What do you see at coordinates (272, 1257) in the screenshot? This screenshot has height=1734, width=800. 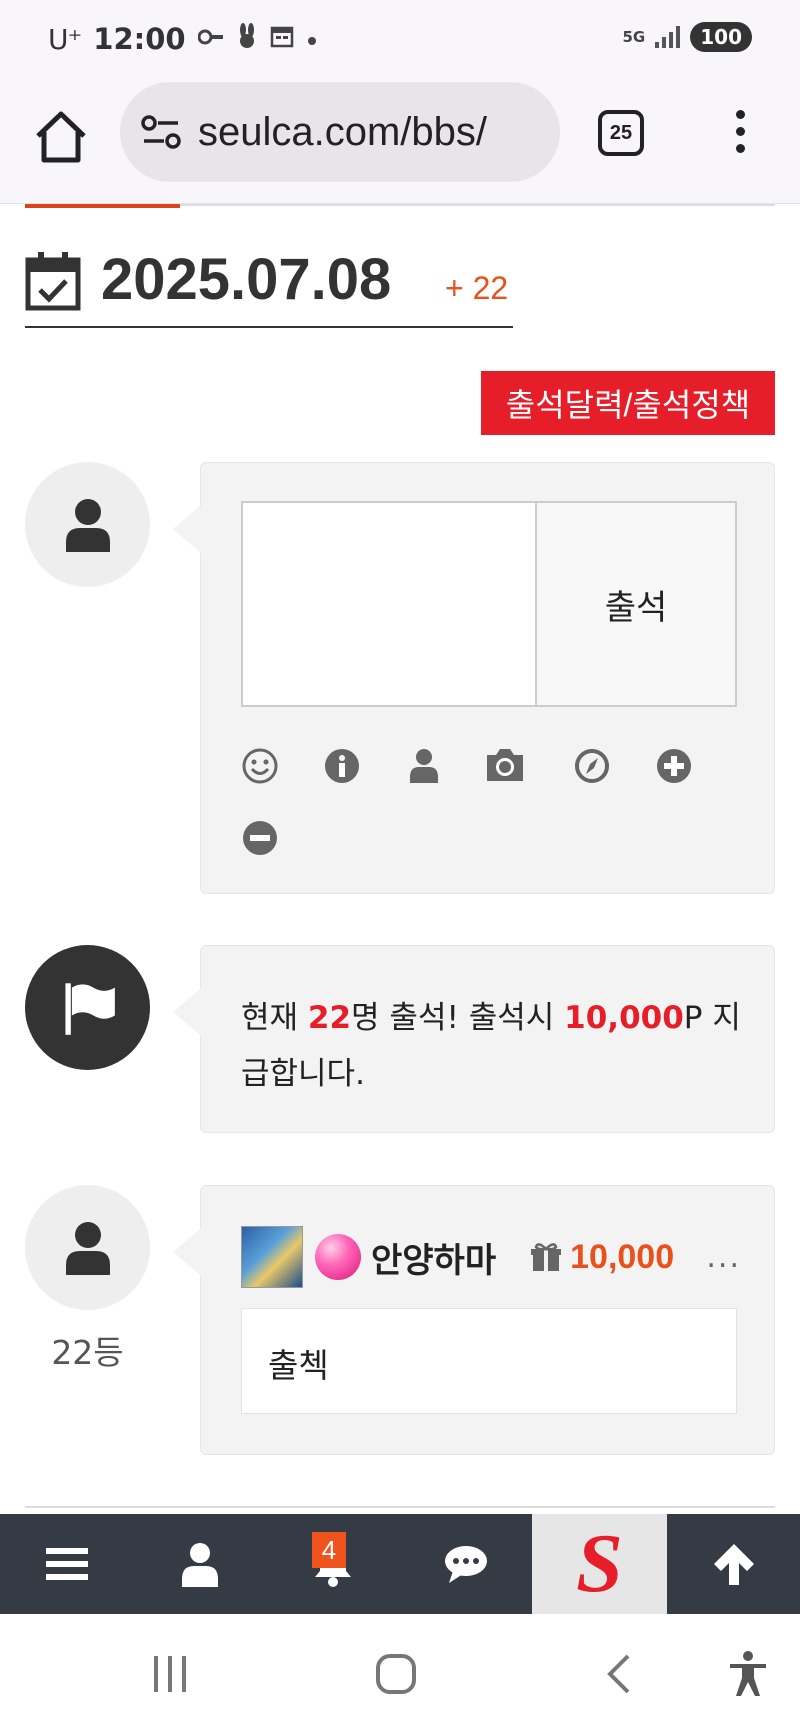 I see `user-profile-image` at bounding box center [272, 1257].